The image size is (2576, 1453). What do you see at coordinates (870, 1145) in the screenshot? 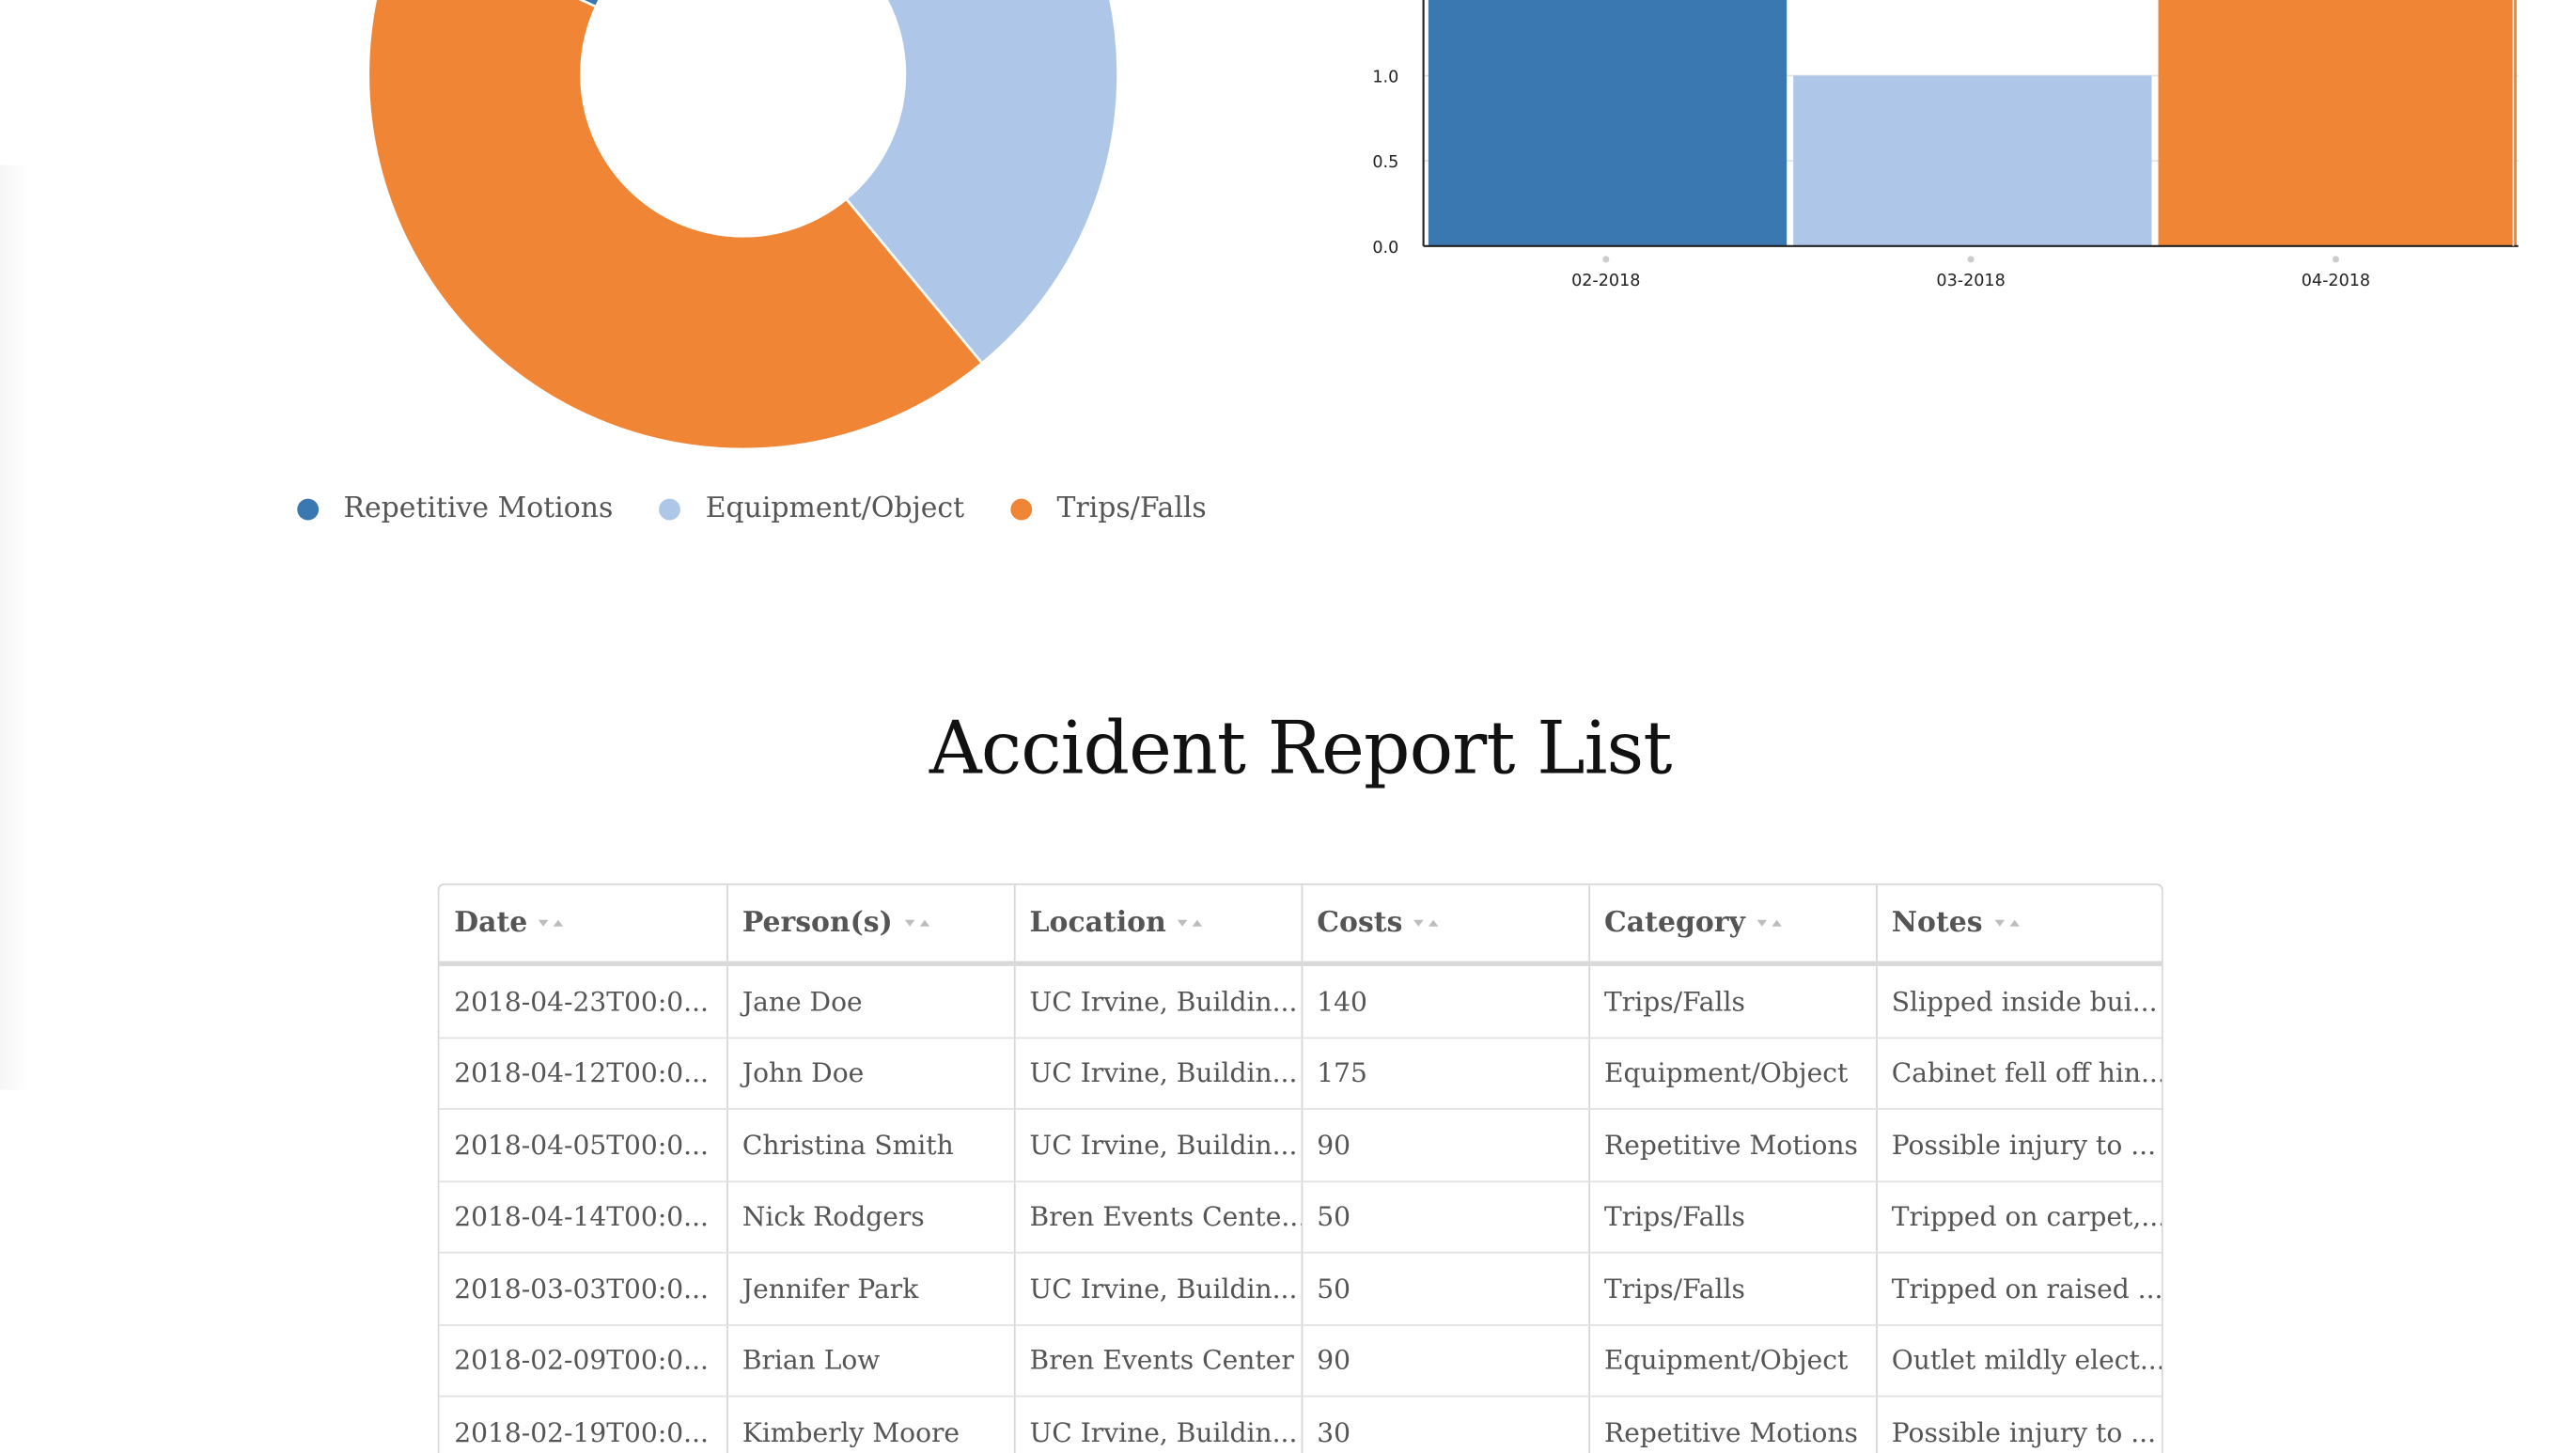
I see `cell-persons: Christina Smith` at bounding box center [870, 1145].